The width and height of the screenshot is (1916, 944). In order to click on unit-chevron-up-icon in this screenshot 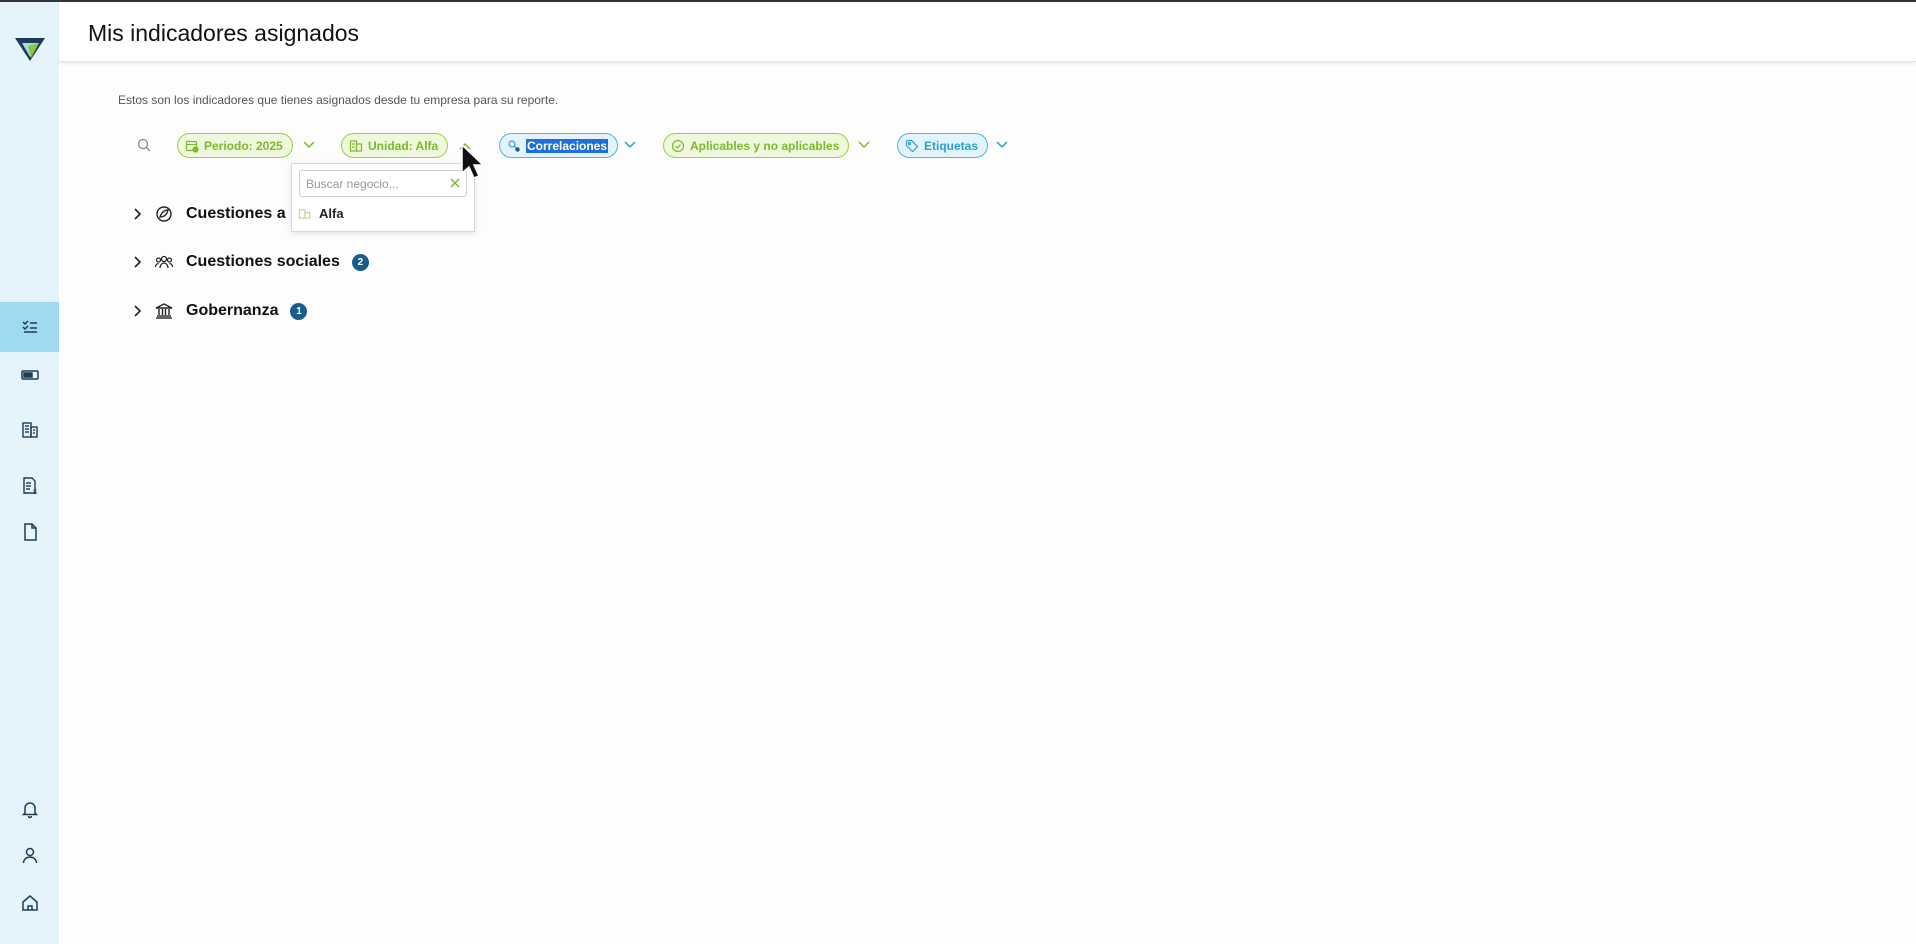, I will do `click(465, 146)`.